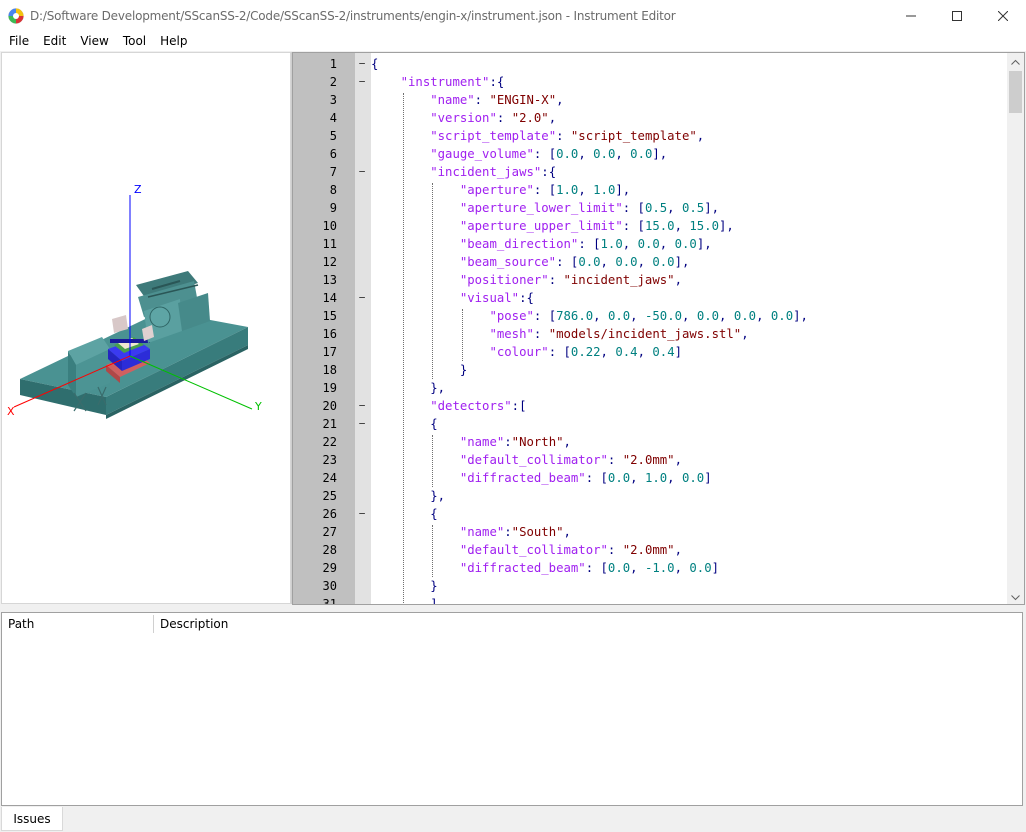 This screenshot has width=1026, height=832. What do you see at coordinates (134, 41) in the screenshot?
I see `menu-tool: Tool` at bounding box center [134, 41].